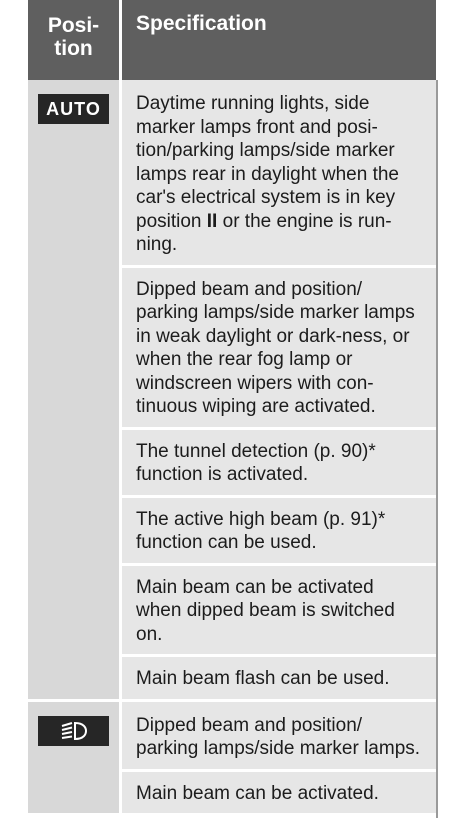 The width and height of the screenshot is (451, 818). What do you see at coordinates (73, 37) in the screenshot?
I see `header-position: Posi- tion` at bounding box center [73, 37].